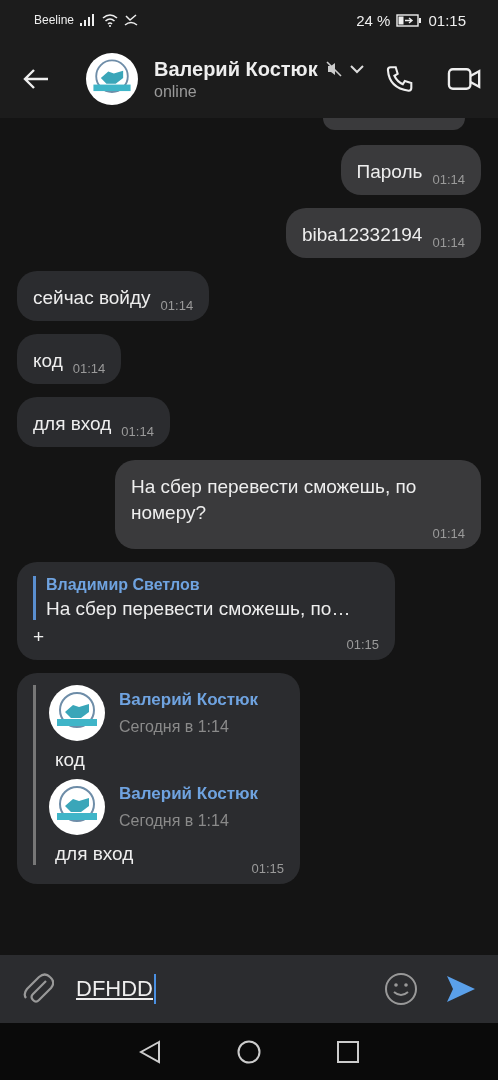 Image resolution: width=498 pixels, height=1080 pixels. What do you see at coordinates (362, 235) in the screenshot?
I see `message-text: biba12332194` at bounding box center [362, 235].